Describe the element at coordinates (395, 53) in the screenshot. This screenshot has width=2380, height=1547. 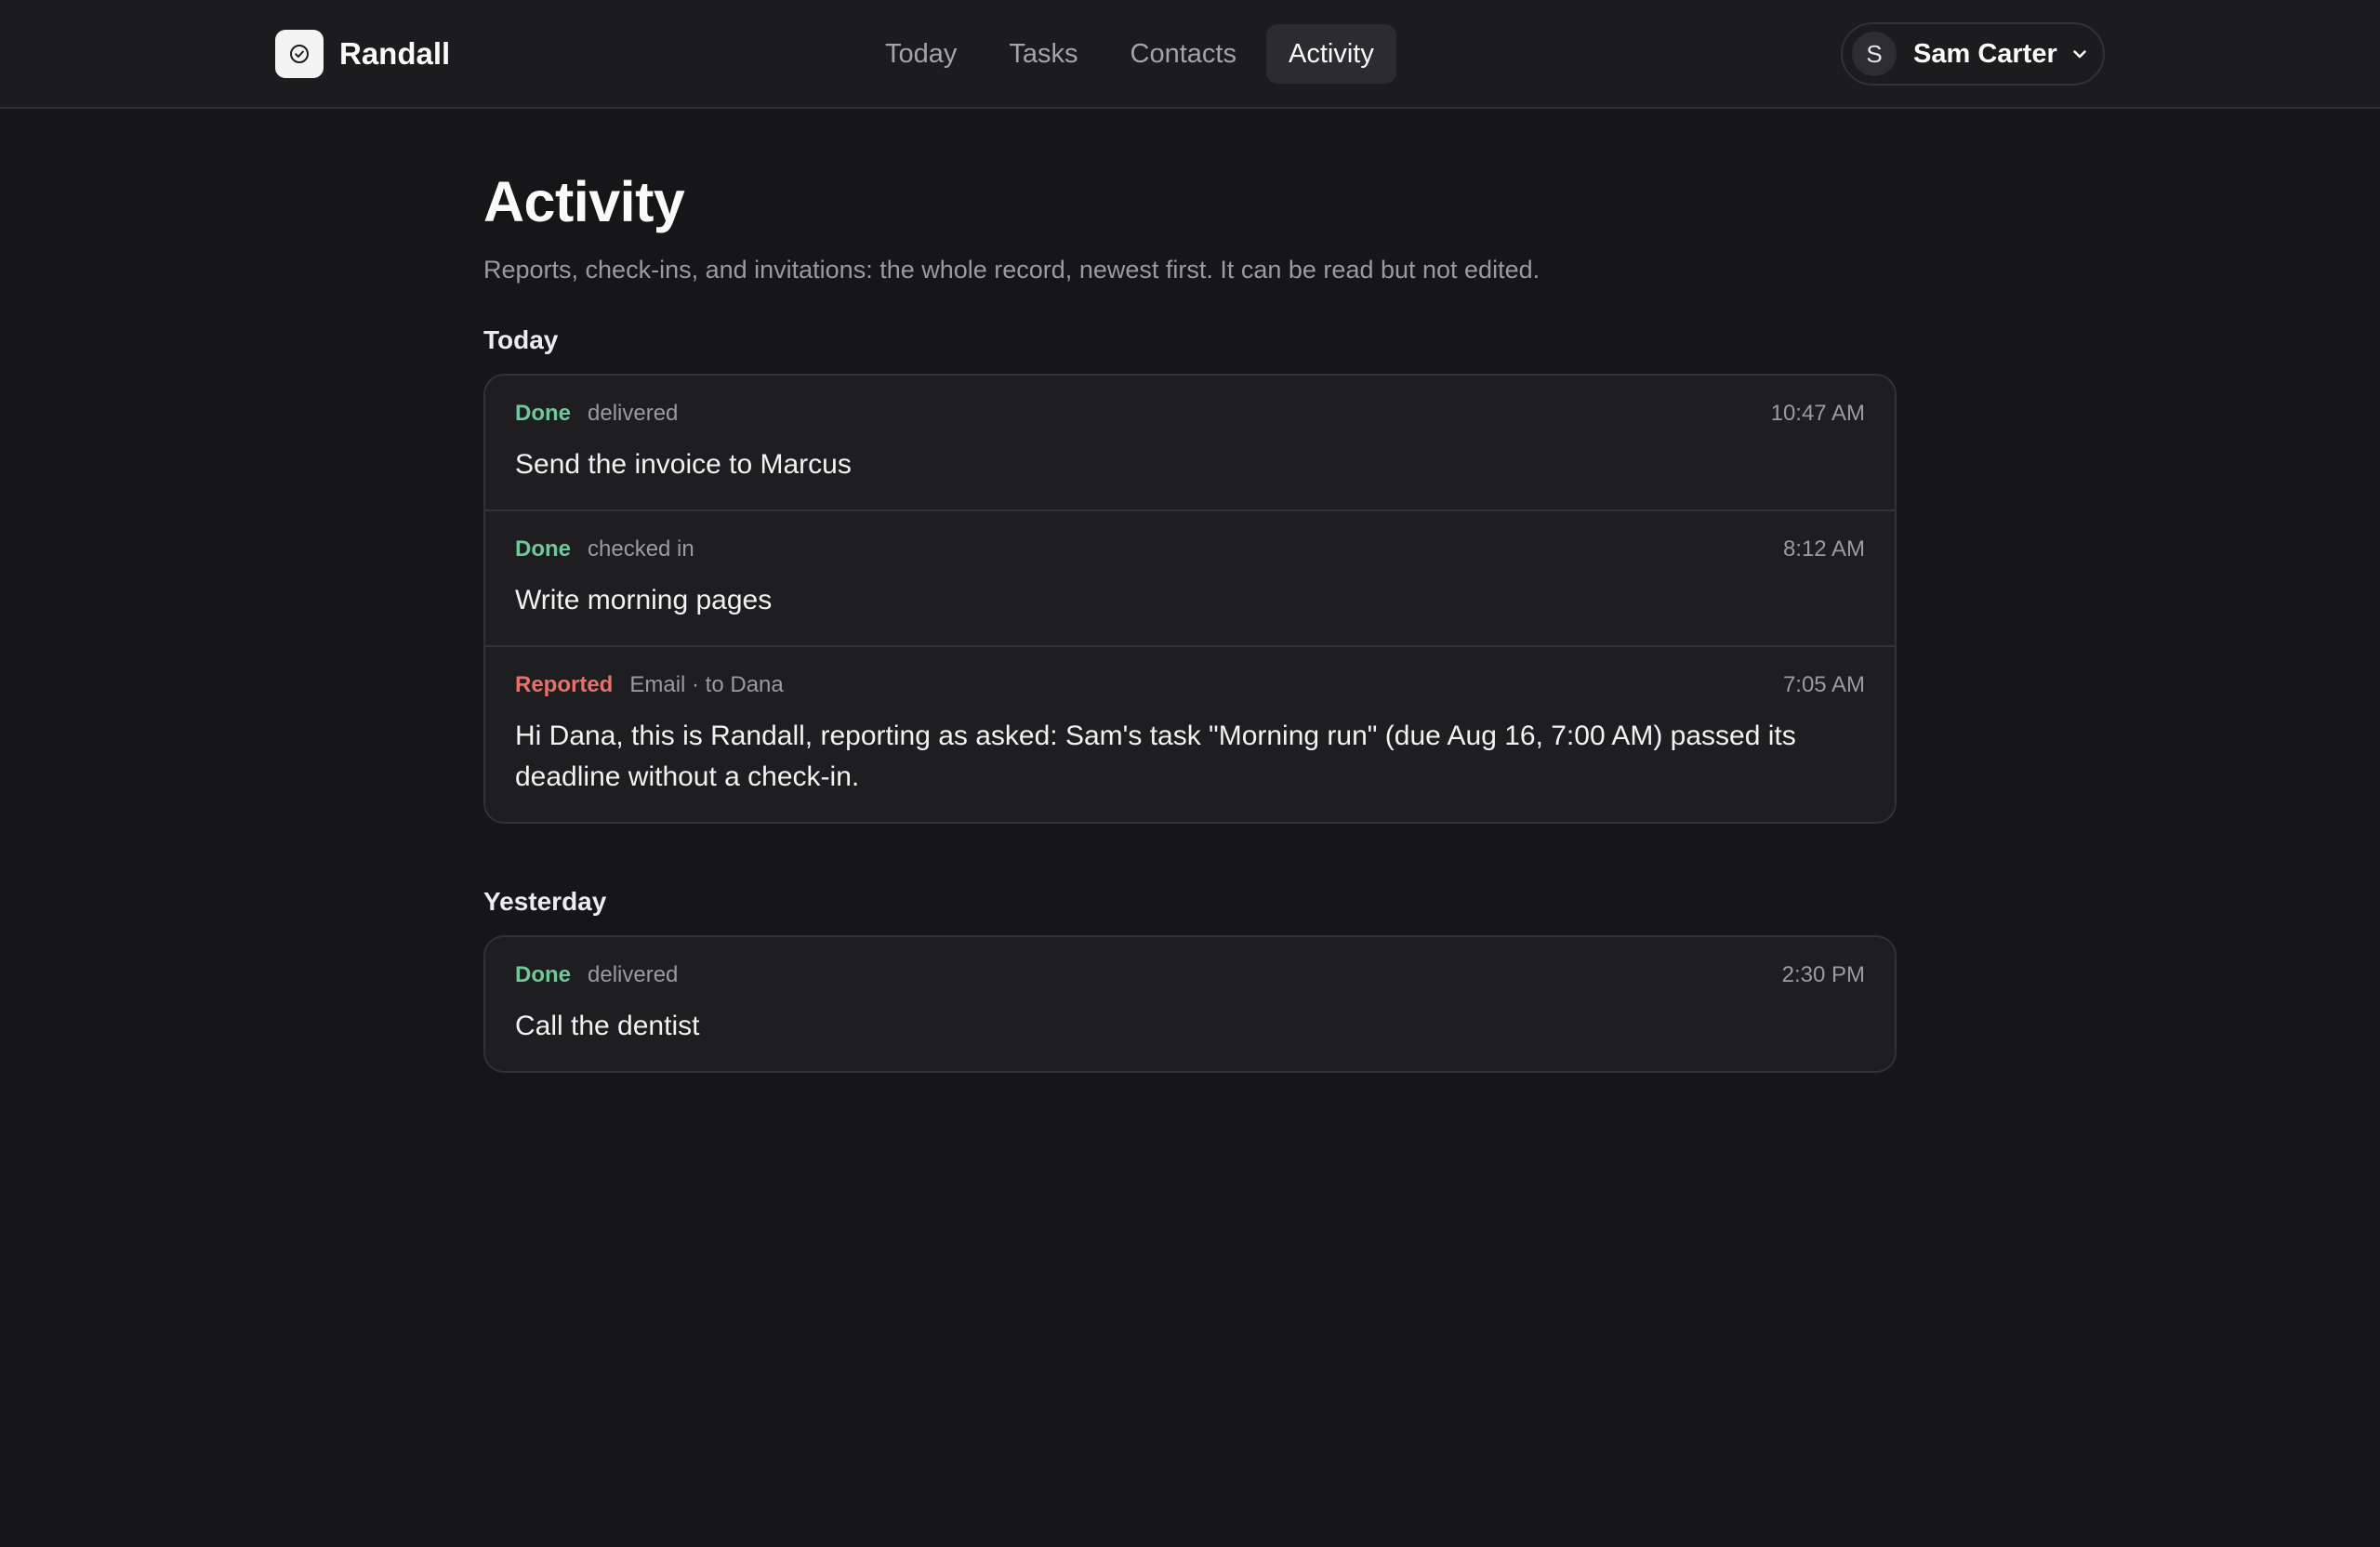
I see `app-name: Randall` at that location.